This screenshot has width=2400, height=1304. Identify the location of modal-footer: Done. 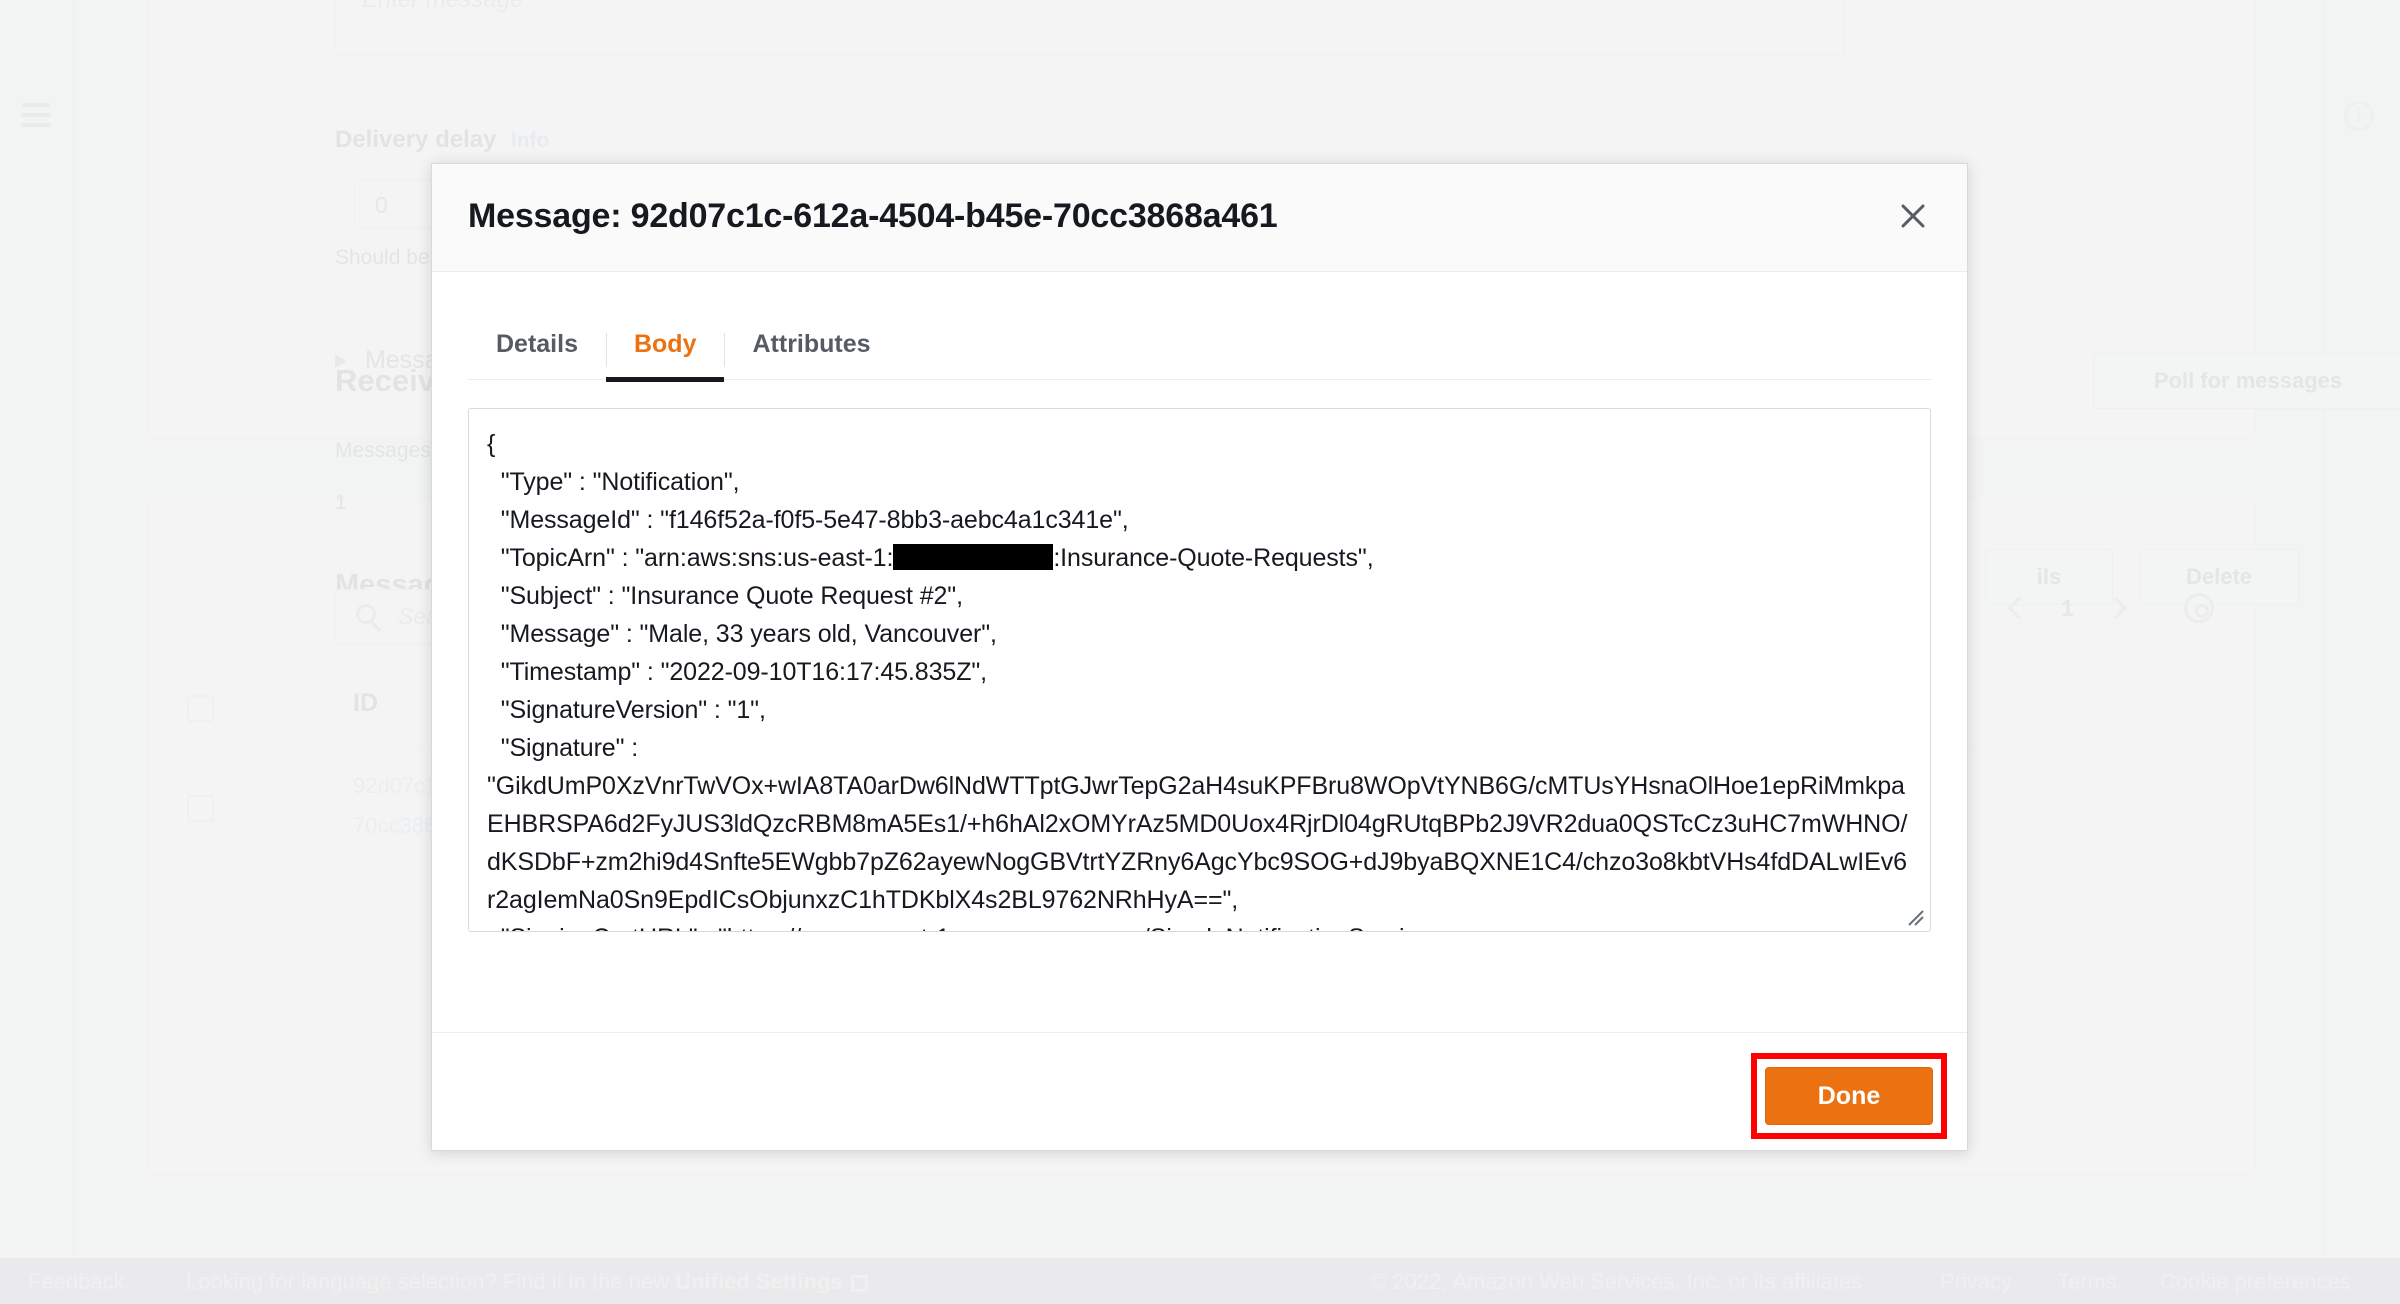
(1199, 1091).